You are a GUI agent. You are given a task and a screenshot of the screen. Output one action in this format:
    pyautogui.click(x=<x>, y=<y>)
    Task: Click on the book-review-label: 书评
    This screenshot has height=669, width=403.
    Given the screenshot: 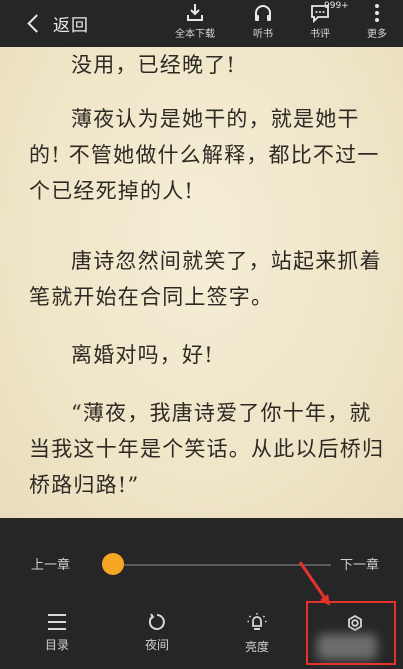 What is the action you would take?
    pyautogui.click(x=320, y=34)
    